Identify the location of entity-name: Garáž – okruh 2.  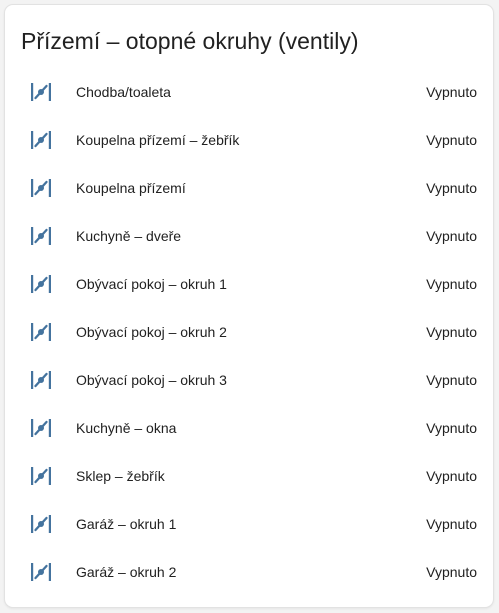
(126, 572).